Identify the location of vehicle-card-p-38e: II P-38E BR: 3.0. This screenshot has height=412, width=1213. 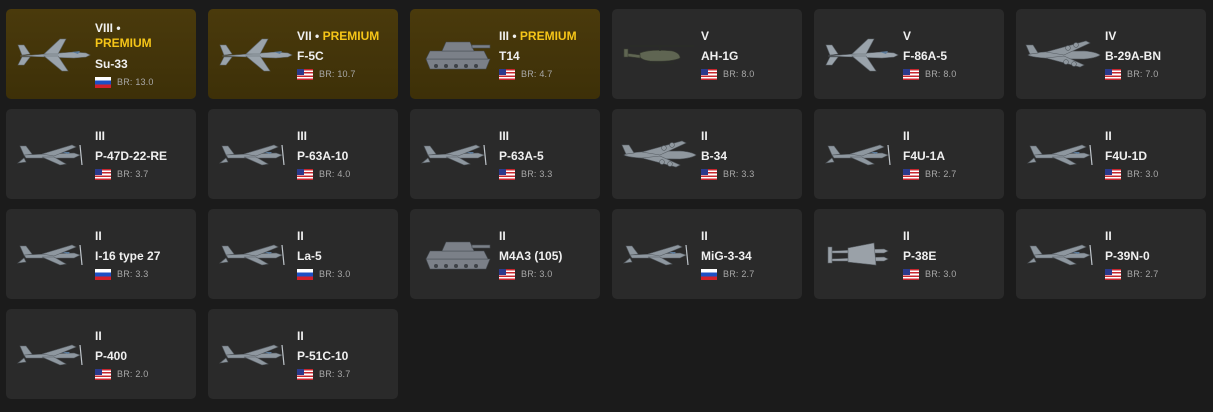
(909, 254).